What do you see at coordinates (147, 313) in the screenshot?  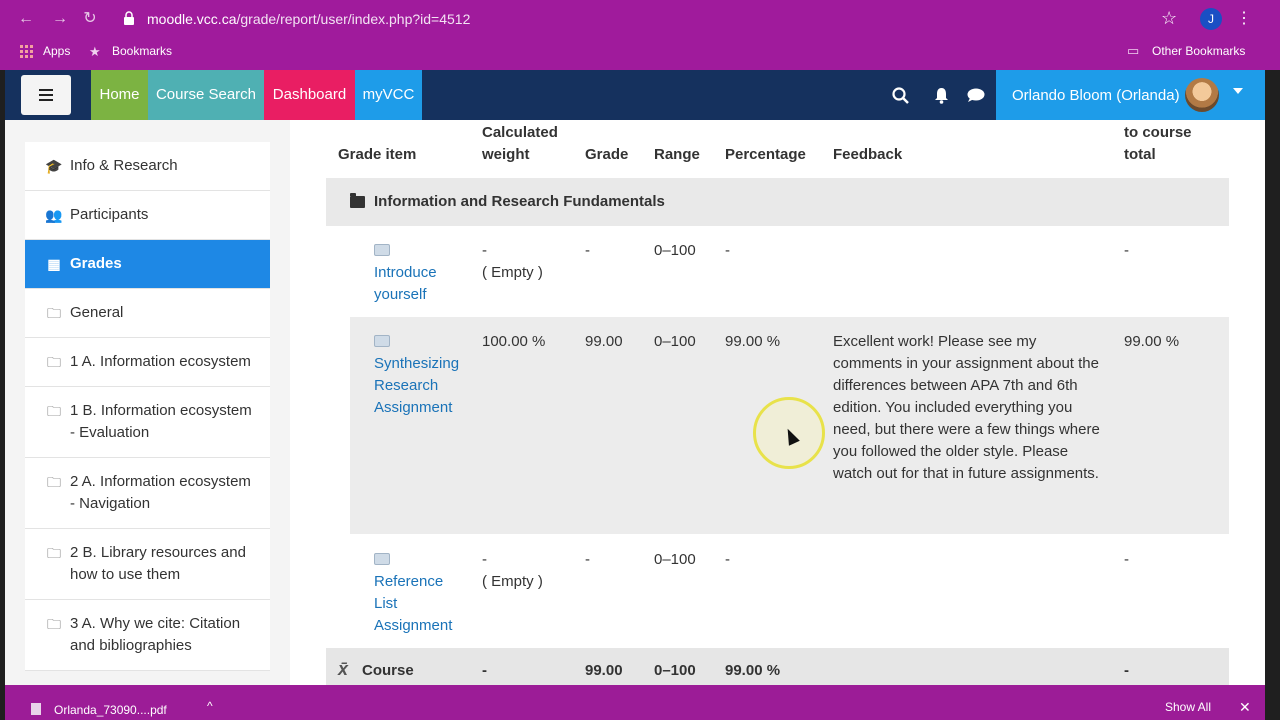 I see `sidebar-item-general: 🗀 General` at bounding box center [147, 313].